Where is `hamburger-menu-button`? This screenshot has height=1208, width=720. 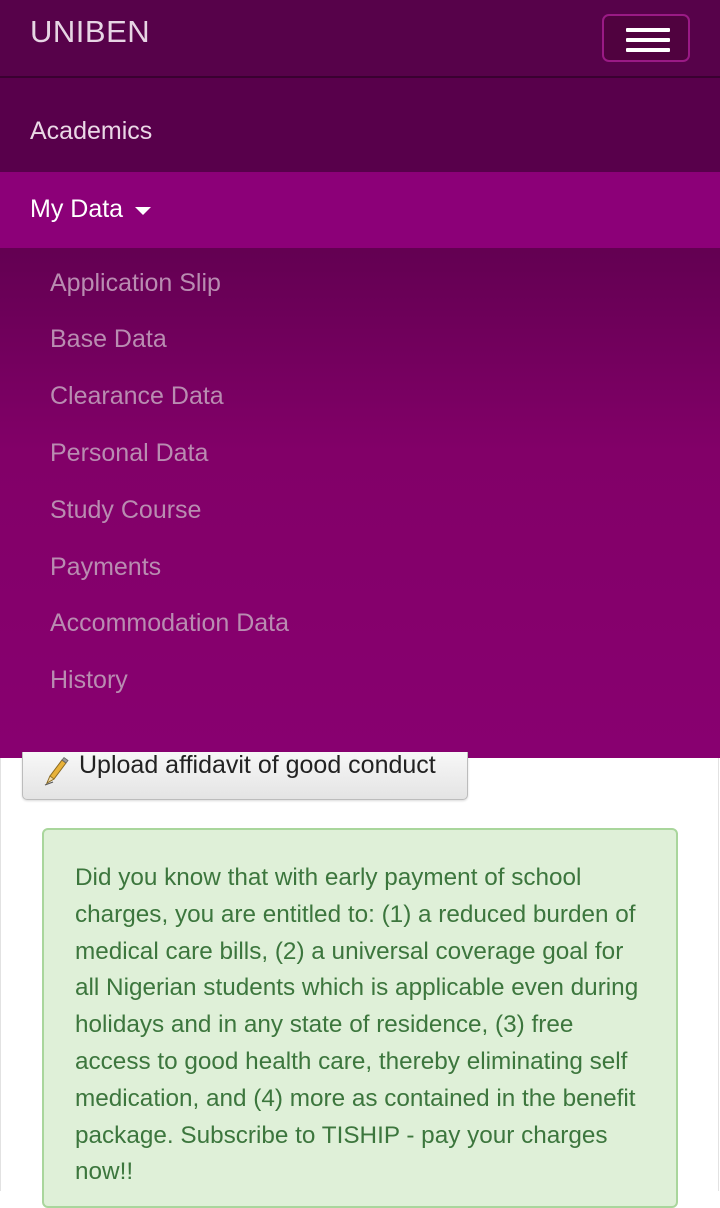 hamburger-menu-button is located at coordinates (646, 38).